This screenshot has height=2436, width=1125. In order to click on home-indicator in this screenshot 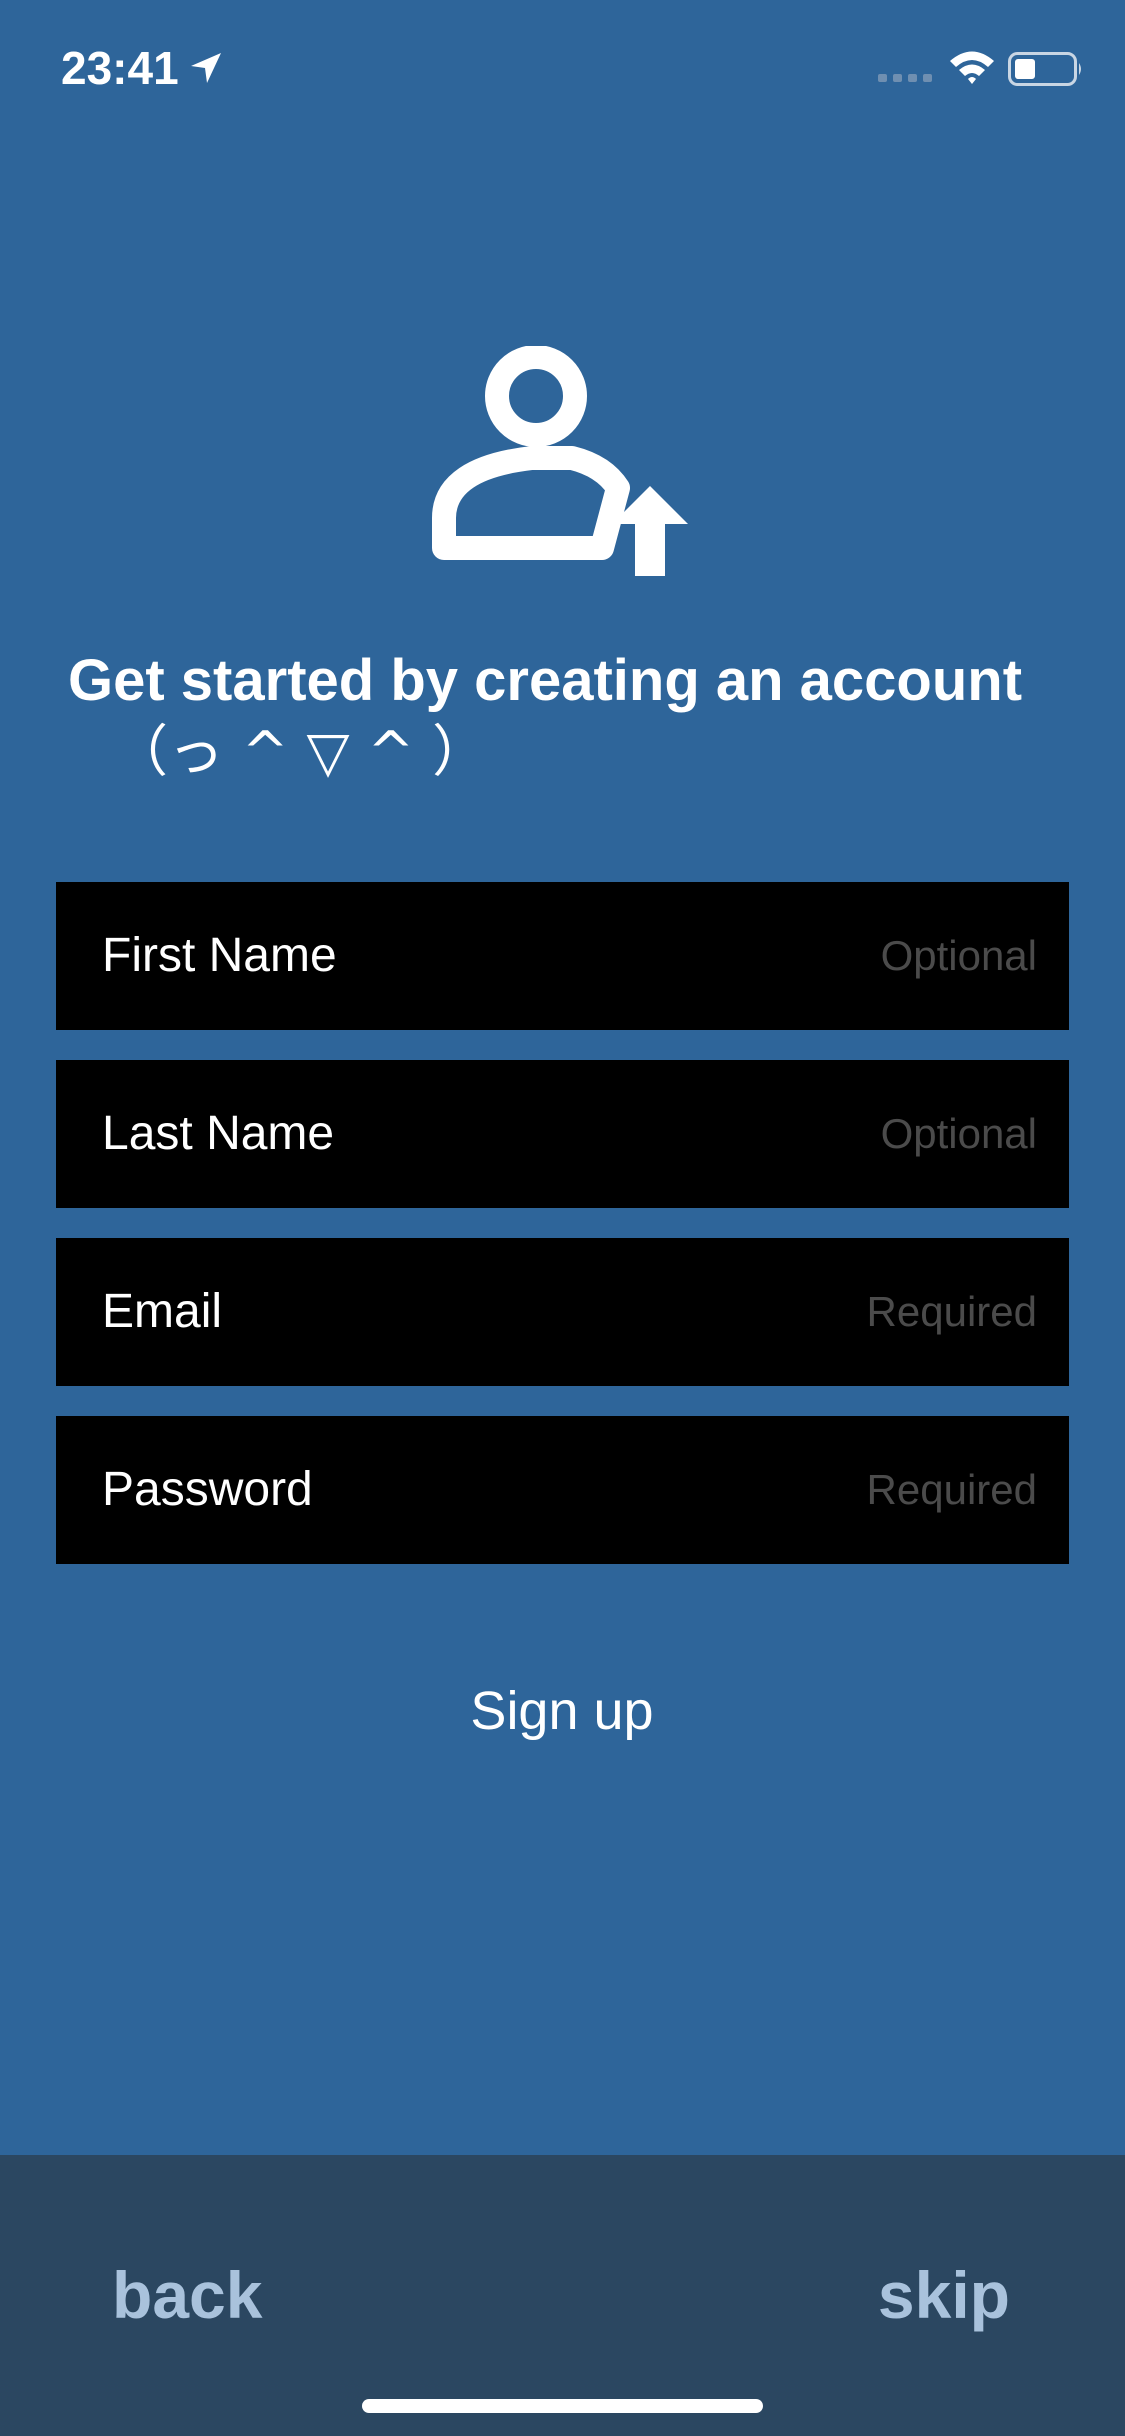, I will do `click(562, 2406)`.